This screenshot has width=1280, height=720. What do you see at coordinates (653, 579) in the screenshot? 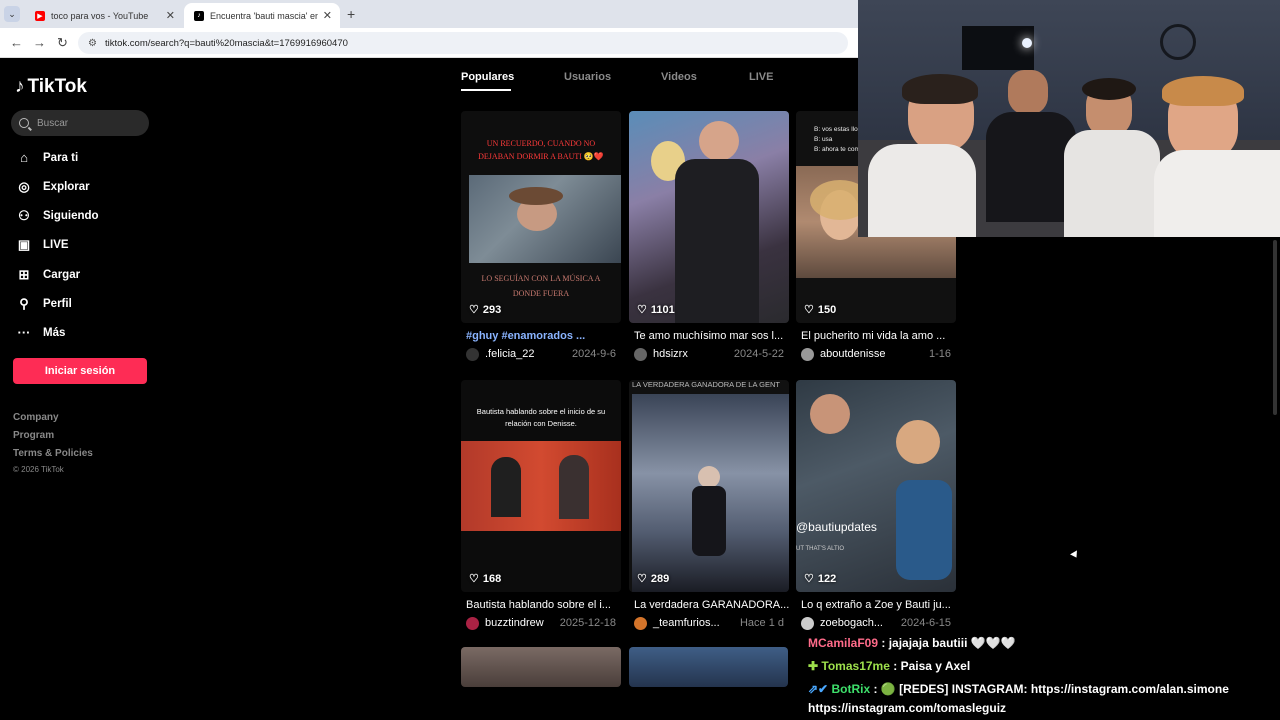
I see `like-count: ♡ 289` at bounding box center [653, 579].